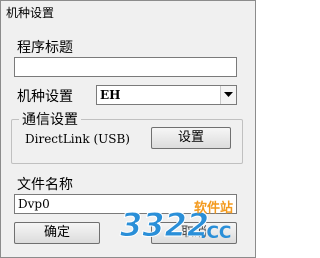 This screenshot has width=320, height=258. What do you see at coordinates (125, 67) in the screenshot?
I see `program-title-input` at bounding box center [125, 67].